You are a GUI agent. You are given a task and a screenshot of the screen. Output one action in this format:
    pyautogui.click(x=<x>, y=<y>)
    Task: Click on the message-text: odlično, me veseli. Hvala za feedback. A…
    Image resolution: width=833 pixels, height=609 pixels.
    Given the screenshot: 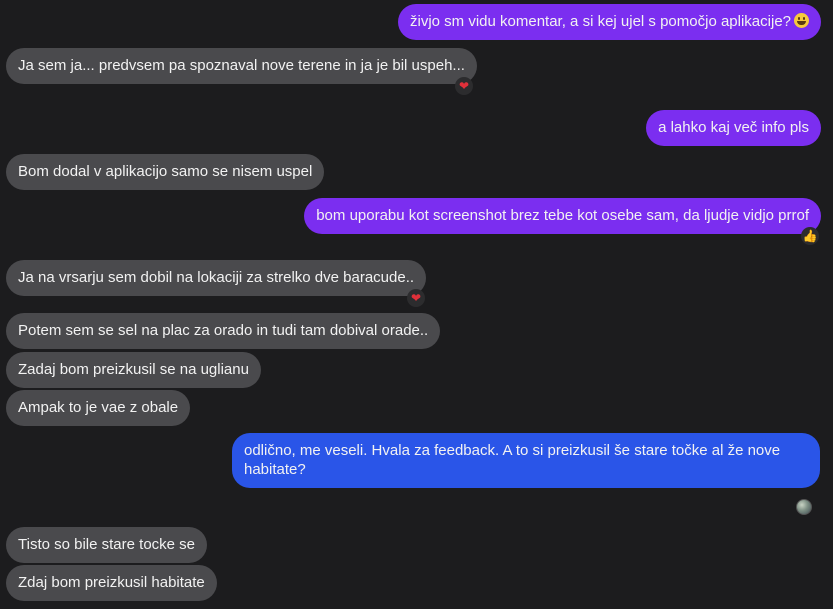 What is the action you would take?
    pyautogui.click(x=512, y=460)
    